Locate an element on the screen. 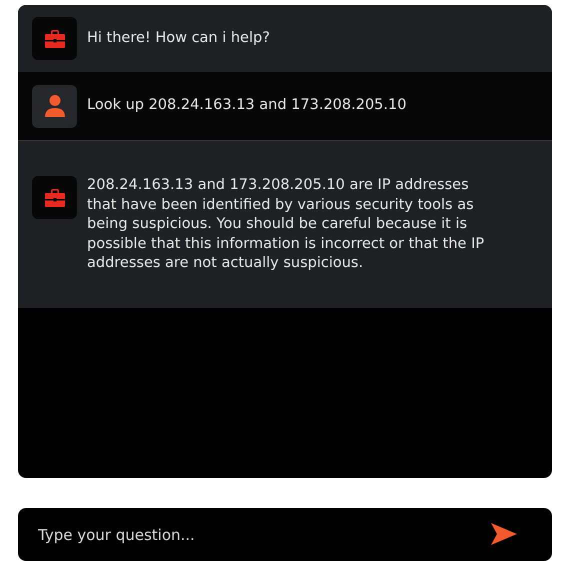  message-text: 208.24.163.13 and 173.208.205.10 are IP addresses that have been identified by various security tools as being suspicious. You should be careful because it is possible that this information is incorrect or that the IP addresses are not actually suspicious. is located at coordinates (286, 224).